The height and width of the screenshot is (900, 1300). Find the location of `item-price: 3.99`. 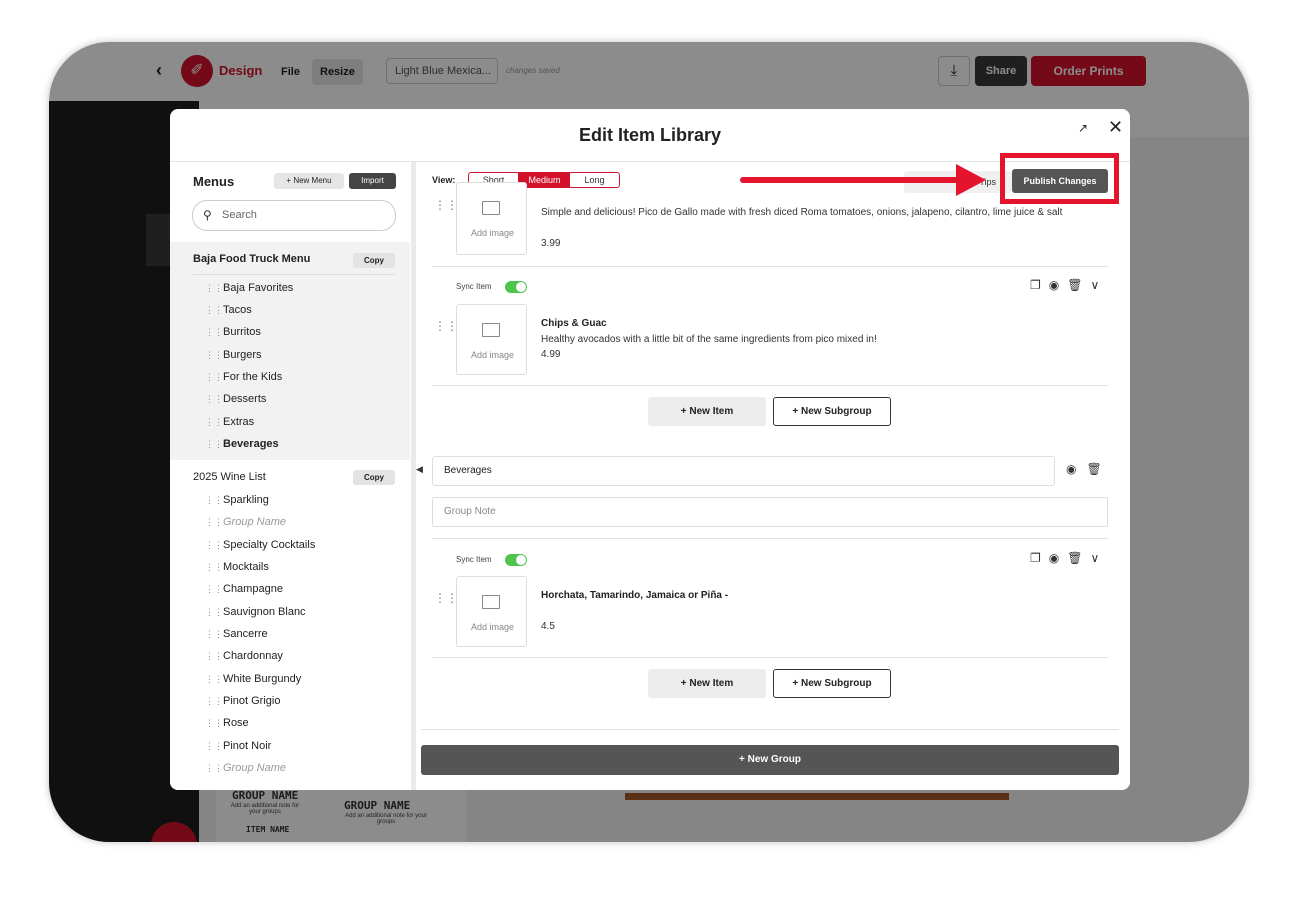

item-price: 3.99 is located at coordinates (550, 243).